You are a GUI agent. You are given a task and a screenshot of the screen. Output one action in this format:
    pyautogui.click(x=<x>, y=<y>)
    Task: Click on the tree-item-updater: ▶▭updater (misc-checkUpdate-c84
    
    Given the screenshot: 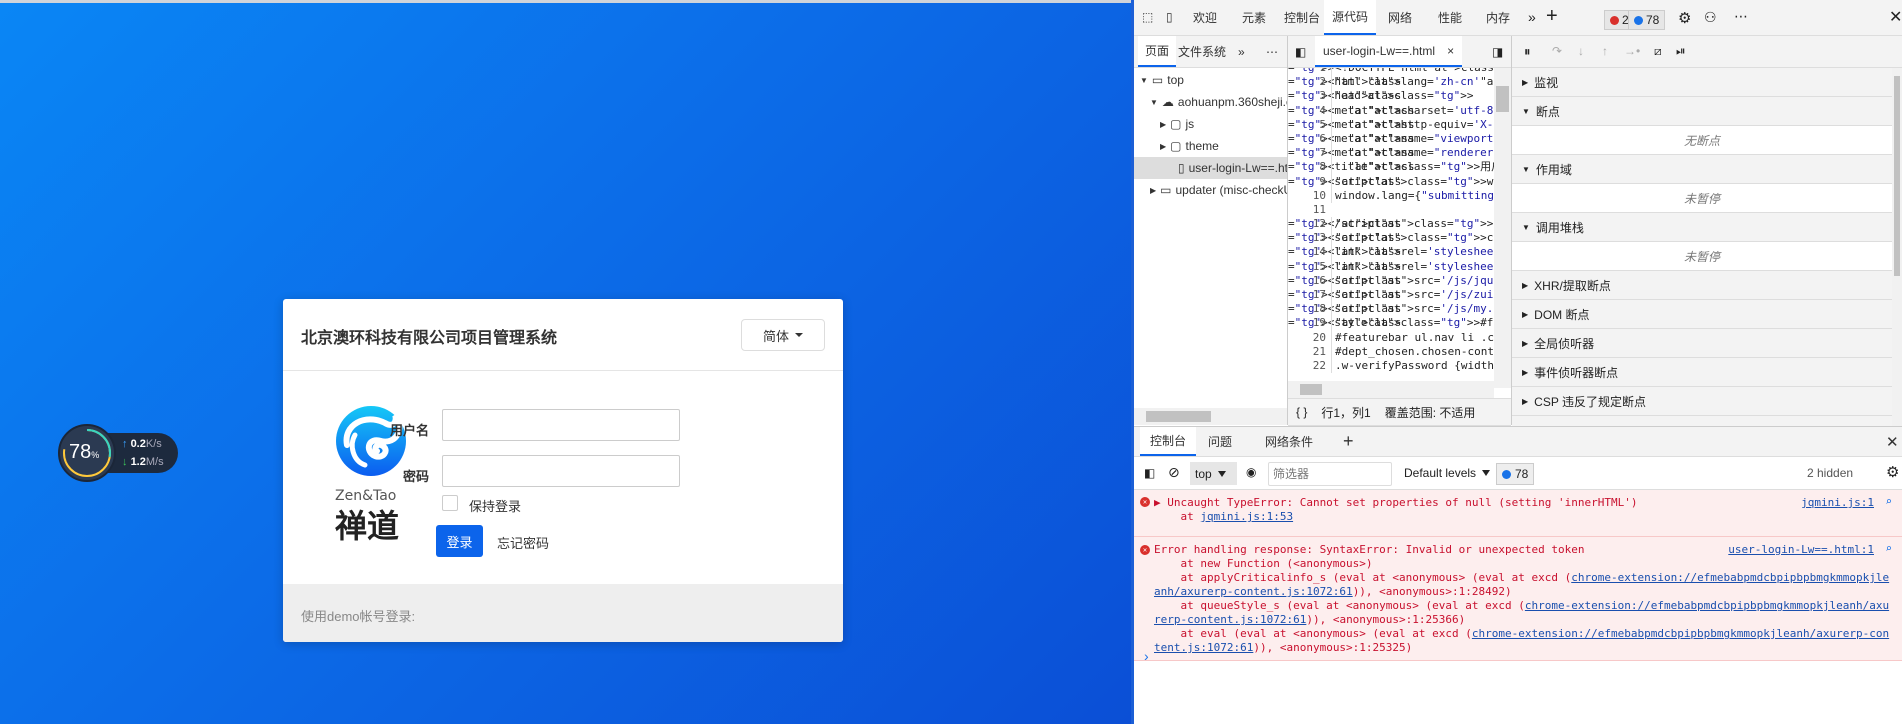 What is the action you would take?
    pyautogui.click(x=1210, y=190)
    